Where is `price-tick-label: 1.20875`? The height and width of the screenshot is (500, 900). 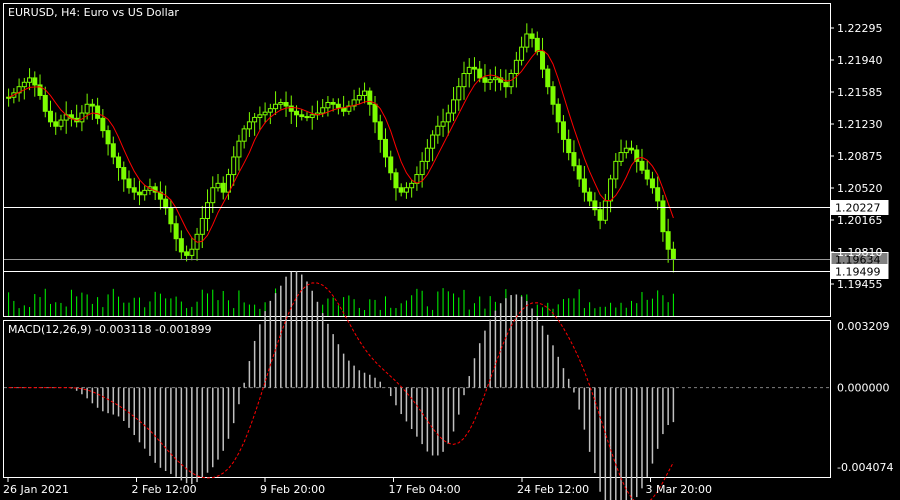 price-tick-label: 1.20875 is located at coordinates (860, 156).